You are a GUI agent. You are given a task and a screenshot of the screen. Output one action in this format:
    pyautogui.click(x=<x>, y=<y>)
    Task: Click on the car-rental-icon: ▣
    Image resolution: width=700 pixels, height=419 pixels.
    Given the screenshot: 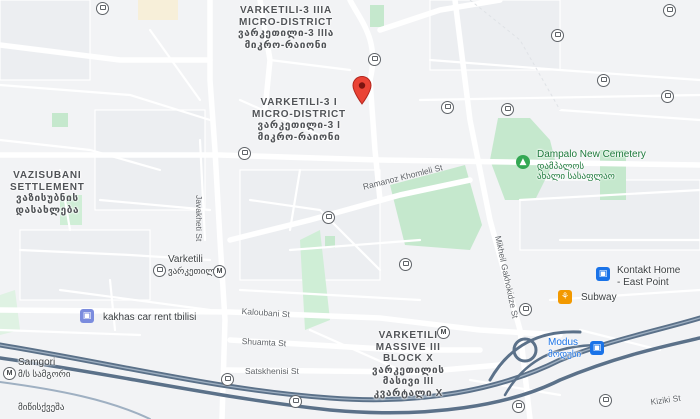 What is the action you would take?
    pyautogui.click(x=87, y=316)
    